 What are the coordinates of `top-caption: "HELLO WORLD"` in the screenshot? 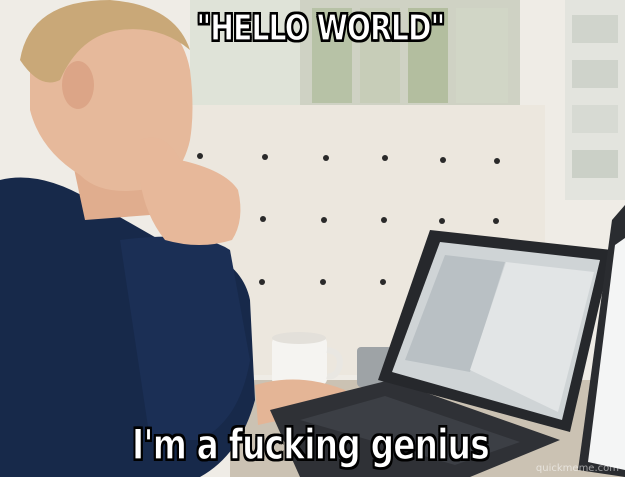 It's located at (321, 28).